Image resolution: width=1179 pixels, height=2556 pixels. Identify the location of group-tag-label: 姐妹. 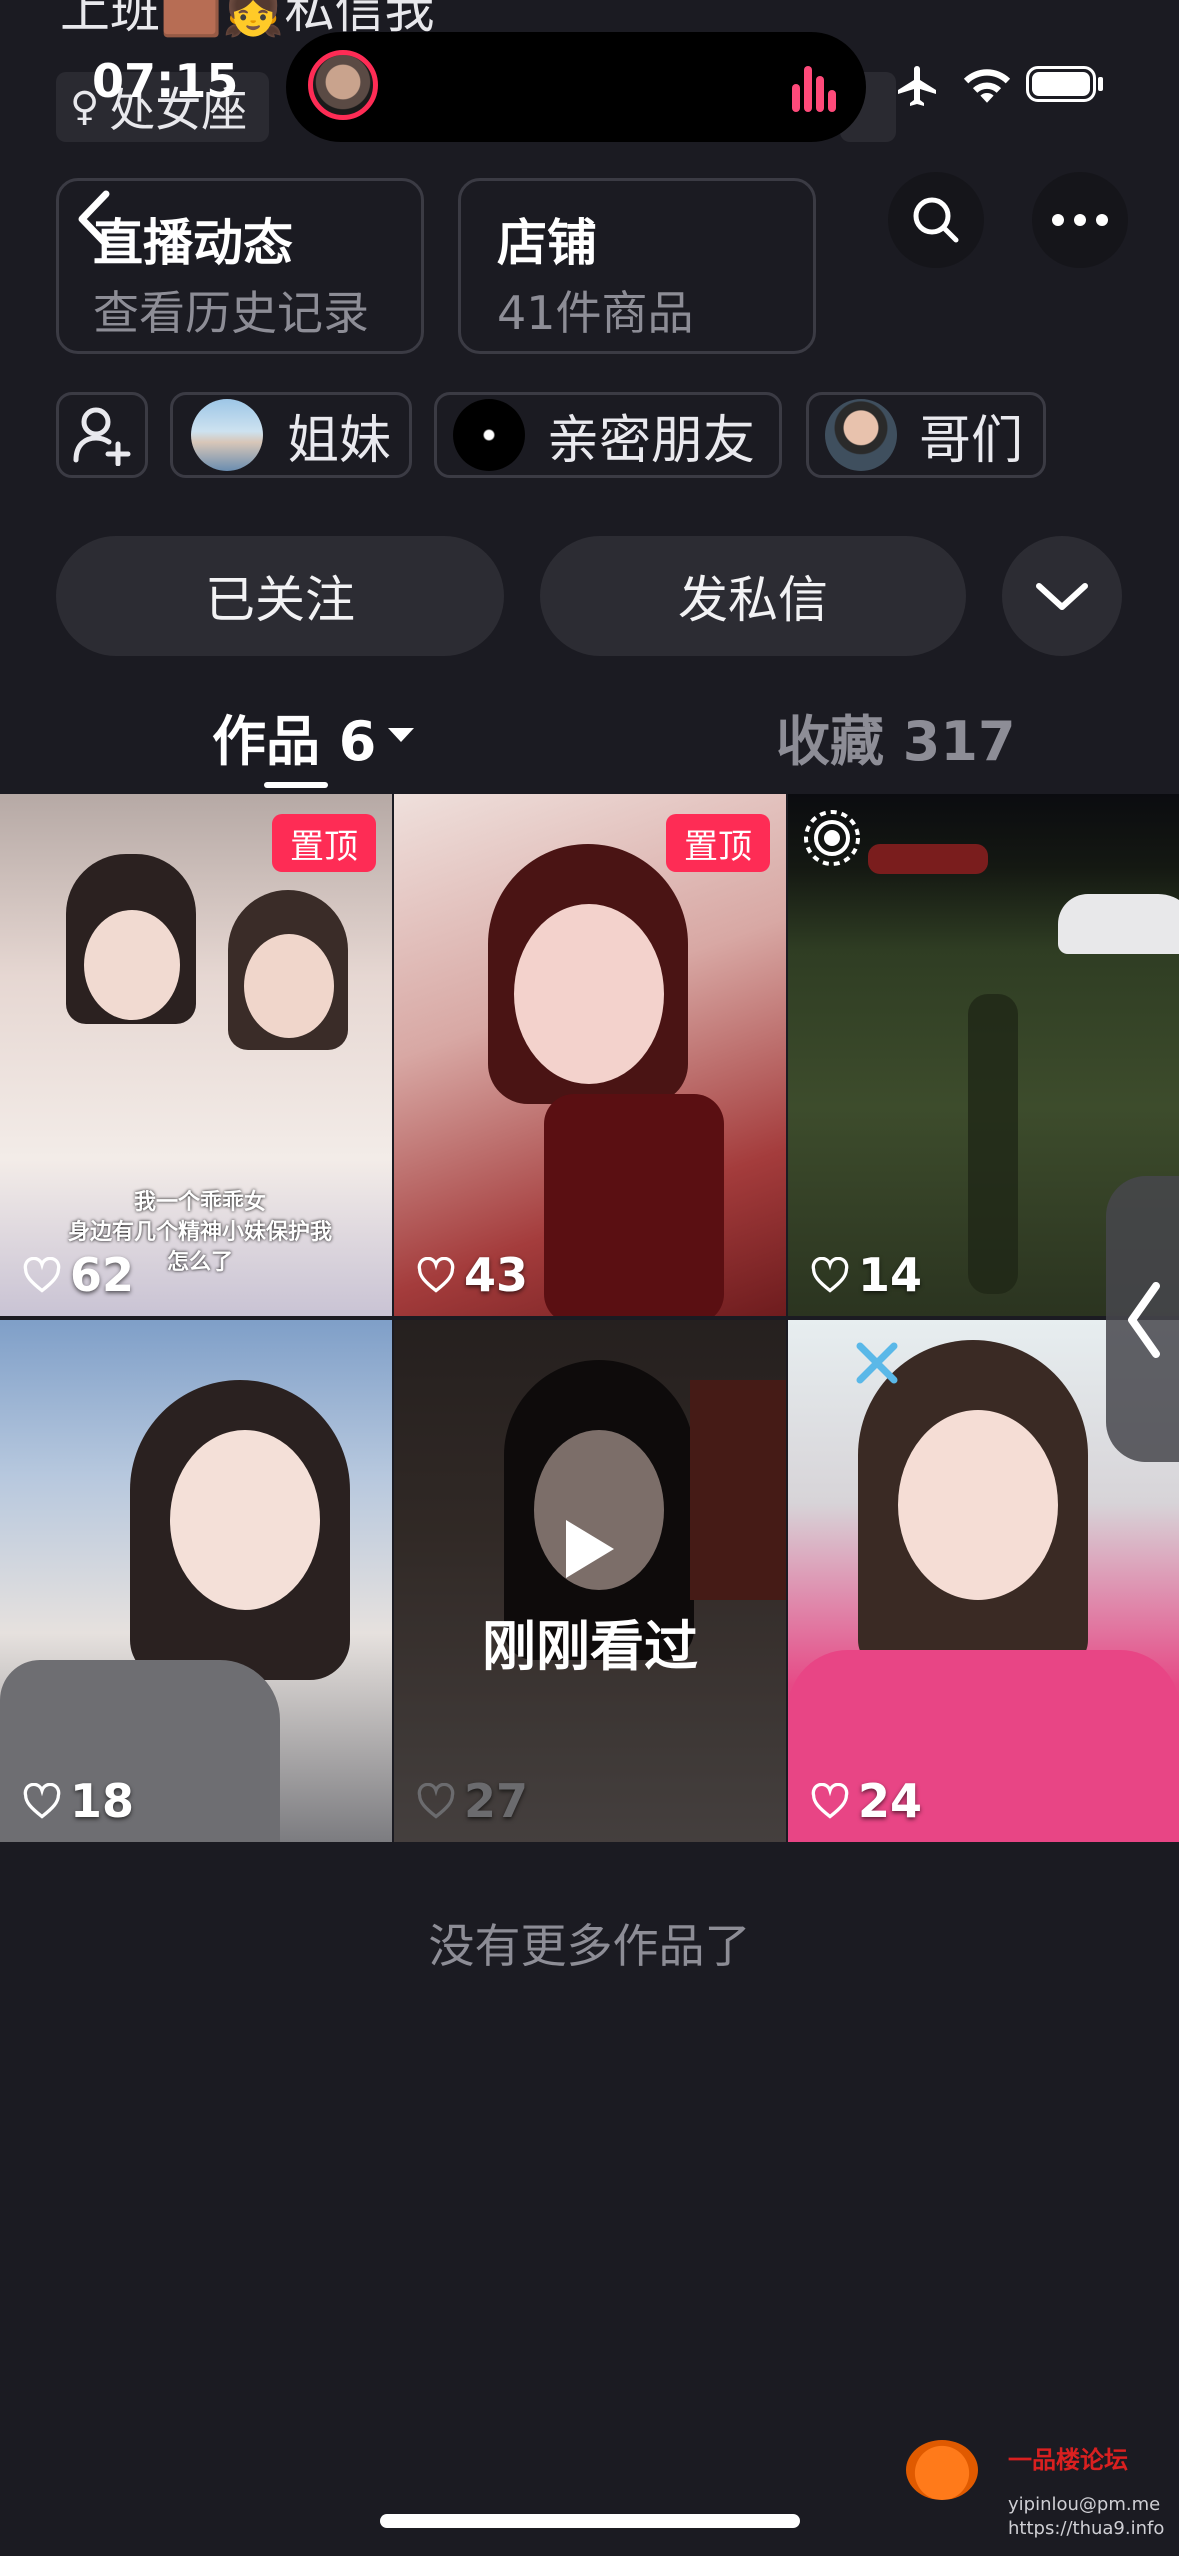
(339, 440).